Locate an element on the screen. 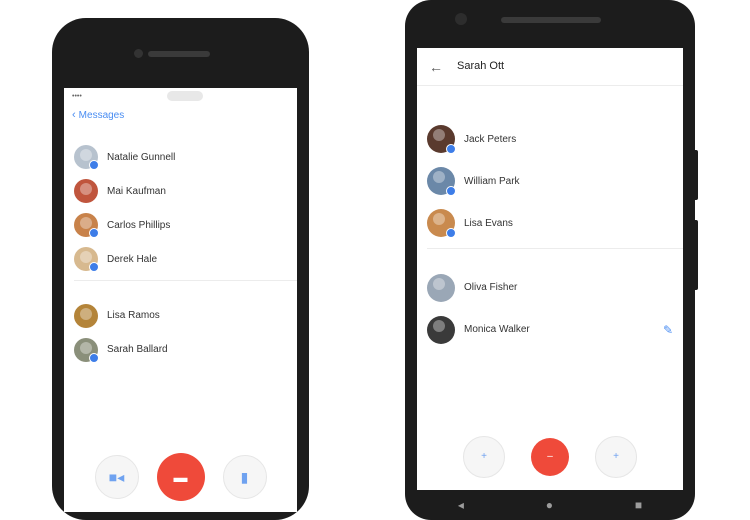 The height and width of the screenshot is (520, 750). section-1: Jack Peters William Park Lisa Evans is located at coordinates (550, 174).